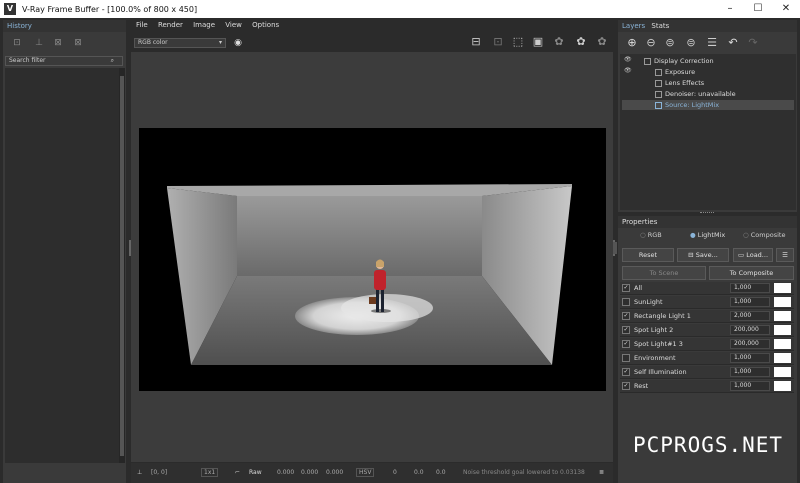 The image size is (800, 483). What do you see at coordinates (746, 329) in the screenshot?
I see `multiplier-value: 200,000` at bounding box center [746, 329].